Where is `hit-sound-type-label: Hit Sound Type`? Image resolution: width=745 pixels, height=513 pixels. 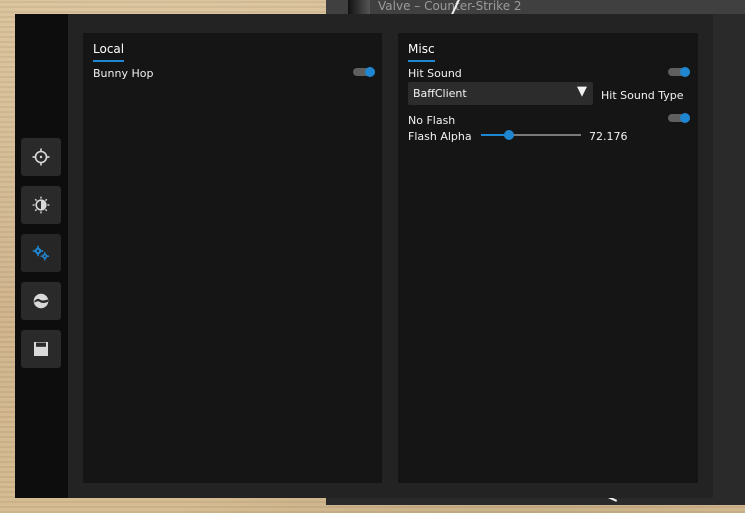
hit-sound-type-label: Hit Sound Type is located at coordinates (642, 95).